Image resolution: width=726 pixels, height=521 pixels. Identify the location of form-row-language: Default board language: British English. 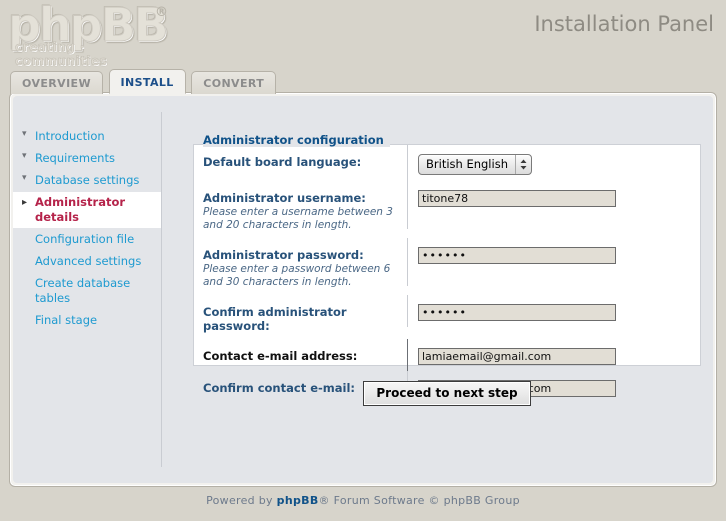
(447, 163).